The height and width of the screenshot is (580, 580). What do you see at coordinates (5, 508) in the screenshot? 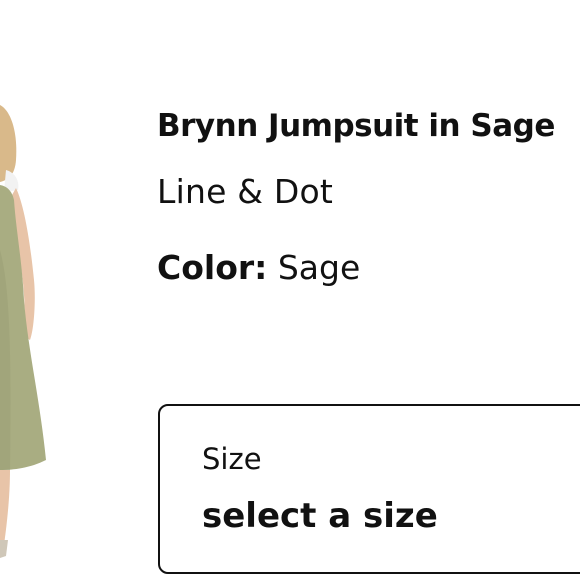
I see `model-leg` at bounding box center [5, 508].